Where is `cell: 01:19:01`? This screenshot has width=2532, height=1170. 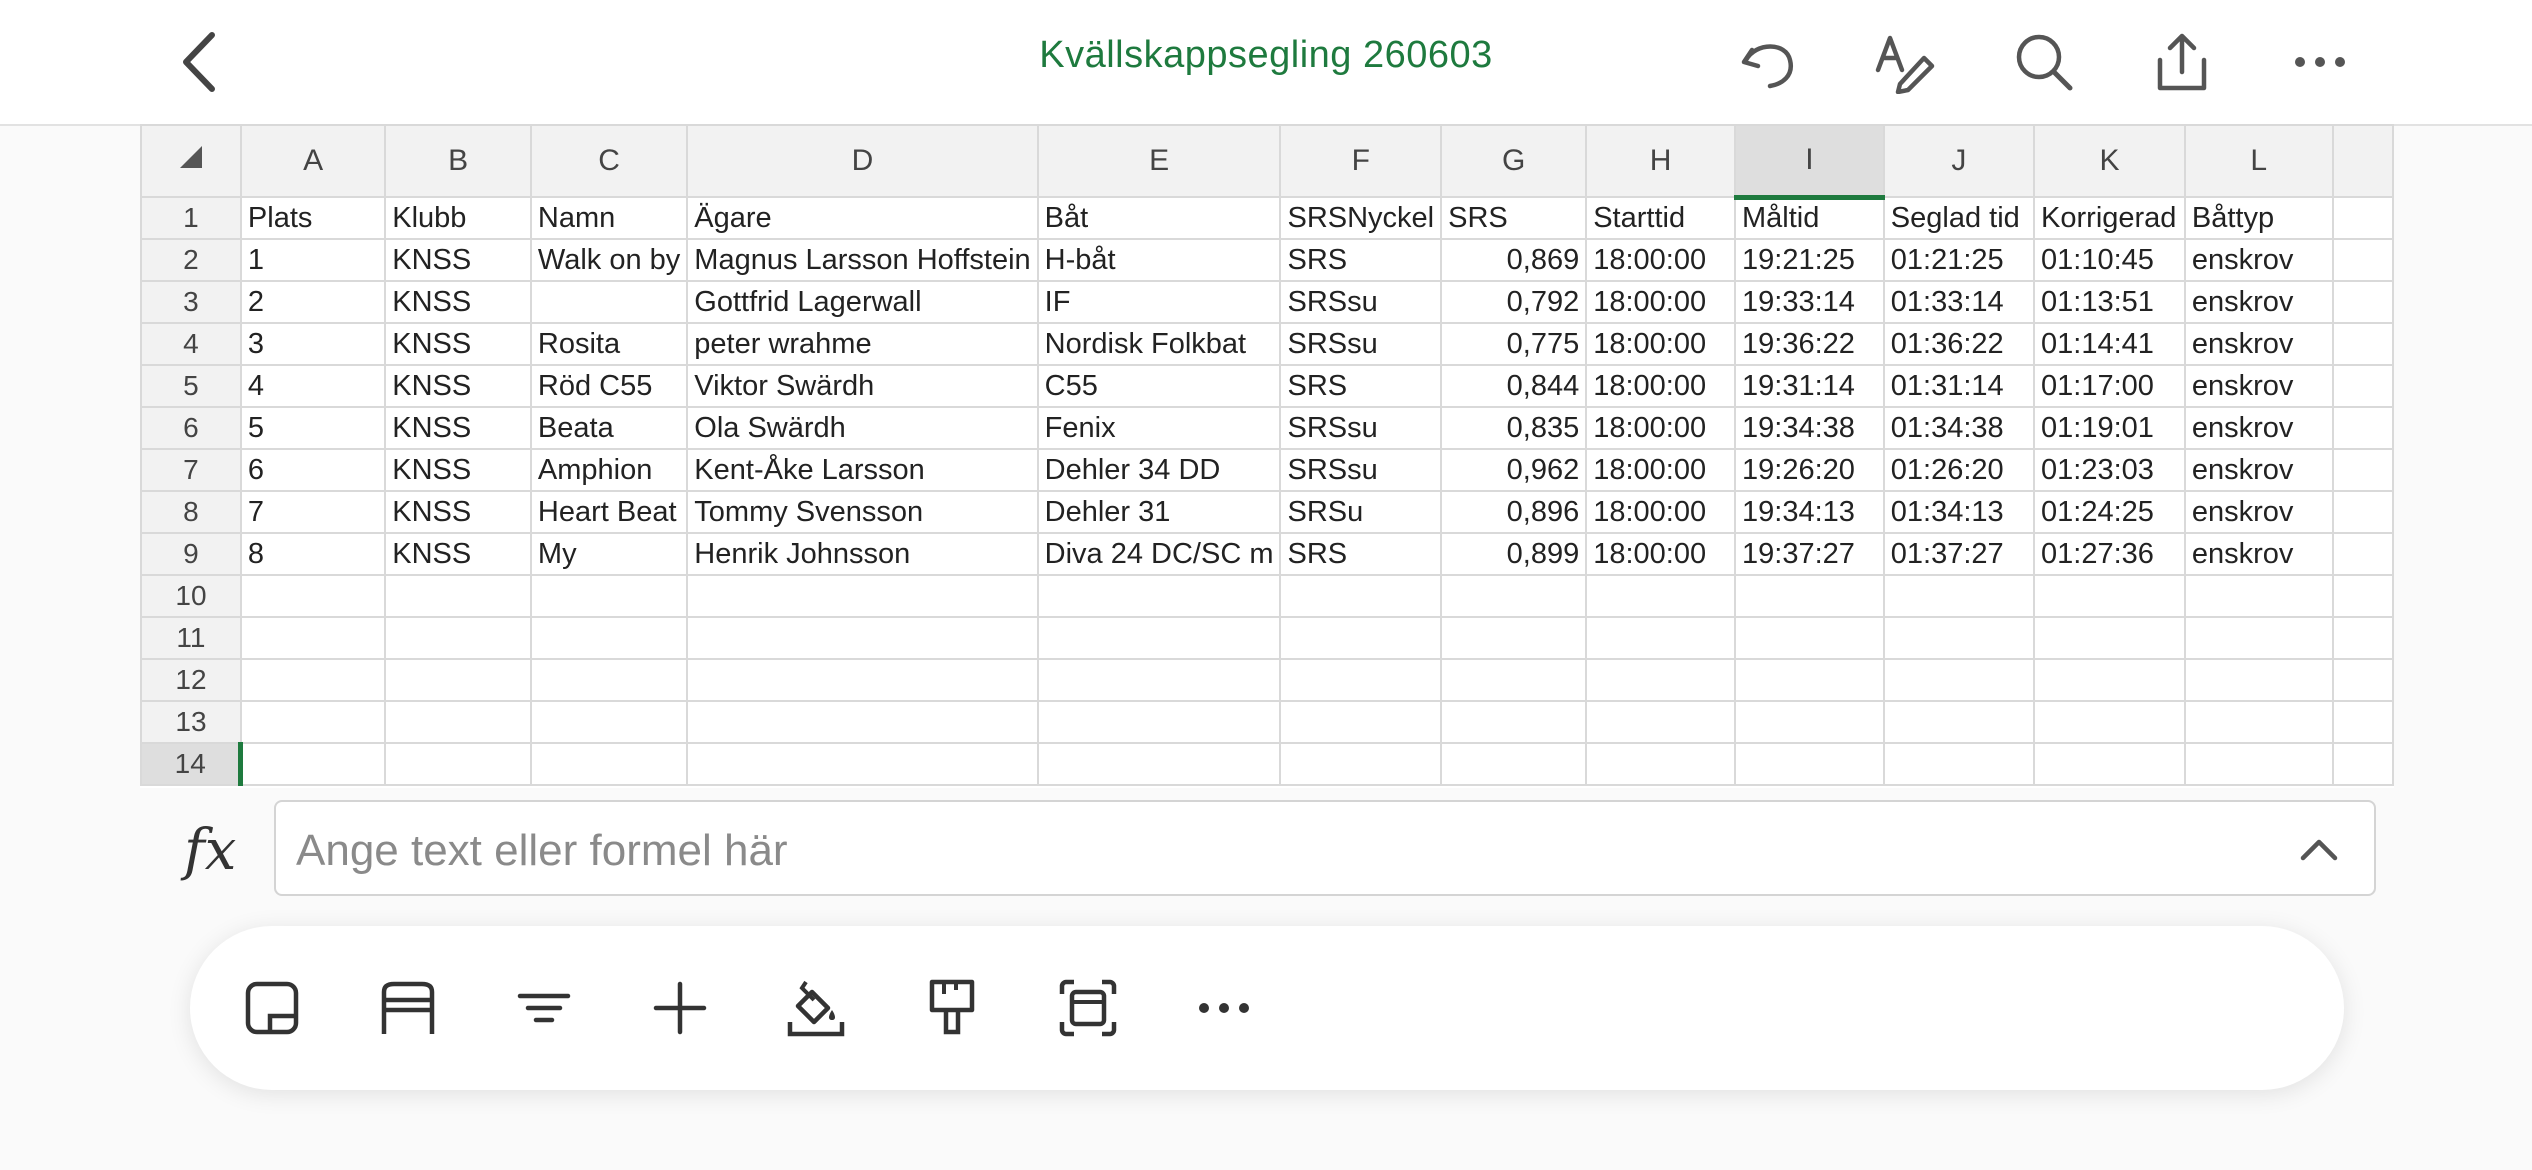 cell: 01:19:01 is located at coordinates (2109, 428).